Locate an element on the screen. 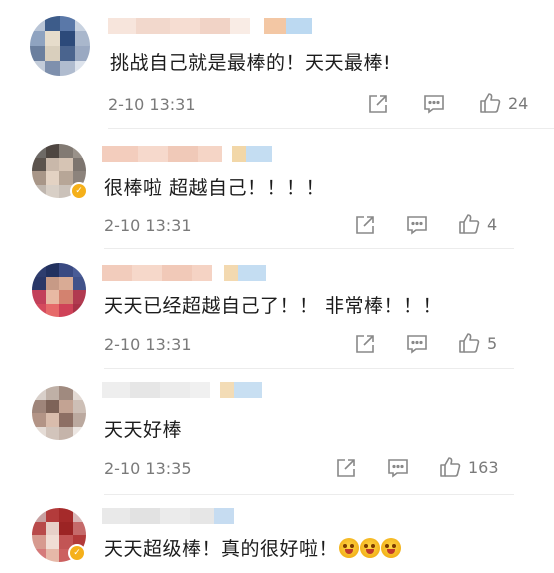  like-count: 4 is located at coordinates (492, 224).